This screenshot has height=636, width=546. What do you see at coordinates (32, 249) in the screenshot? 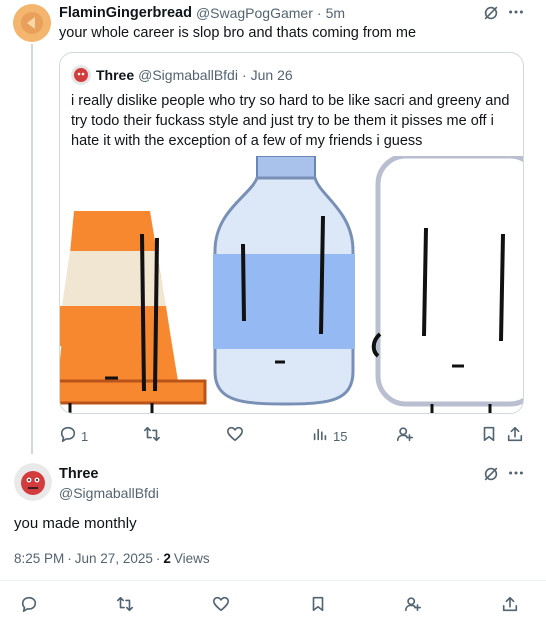
I see `thread-line` at bounding box center [32, 249].